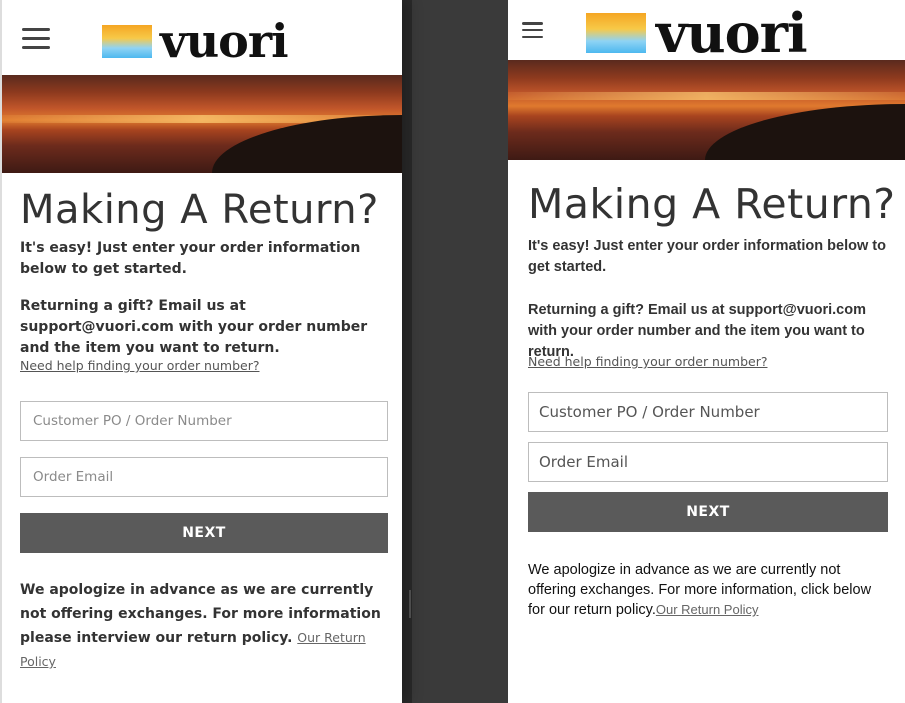 This screenshot has width=905, height=703. Describe the element at coordinates (707, 609) in the screenshot. I see `return-policy-link: Our Return Policy` at that location.